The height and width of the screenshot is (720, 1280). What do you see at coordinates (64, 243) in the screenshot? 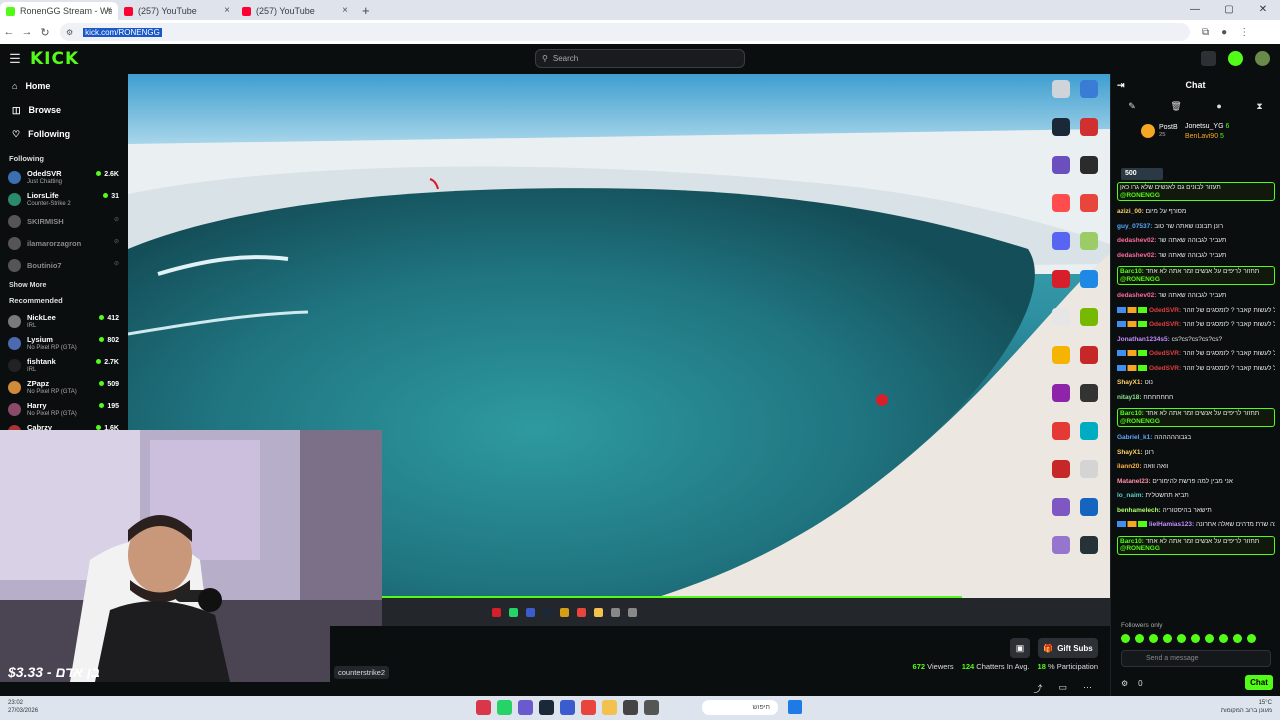
I see `channel-item: ilamarorzagron ⊘` at bounding box center [64, 243].